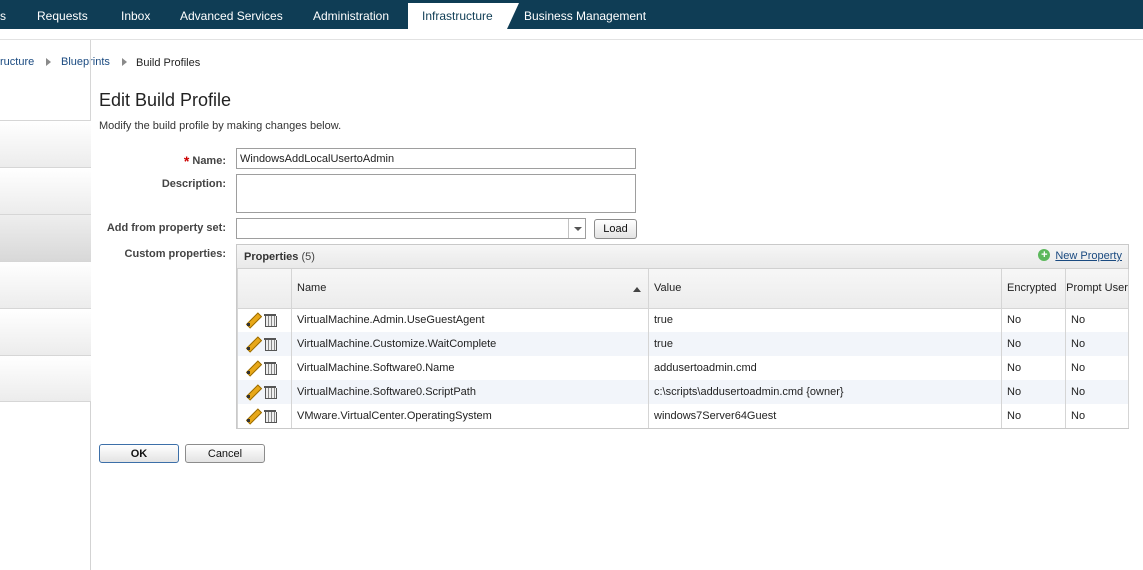 This screenshot has height=570, width=1143. What do you see at coordinates (825, 289) in the screenshot?
I see `column-header-value: Value` at bounding box center [825, 289].